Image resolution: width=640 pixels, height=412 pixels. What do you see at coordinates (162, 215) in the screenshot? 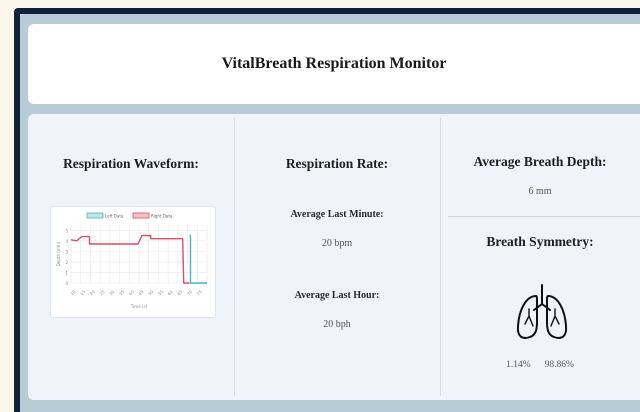
I see `legend-label: Right Data` at bounding box center [162, 215].